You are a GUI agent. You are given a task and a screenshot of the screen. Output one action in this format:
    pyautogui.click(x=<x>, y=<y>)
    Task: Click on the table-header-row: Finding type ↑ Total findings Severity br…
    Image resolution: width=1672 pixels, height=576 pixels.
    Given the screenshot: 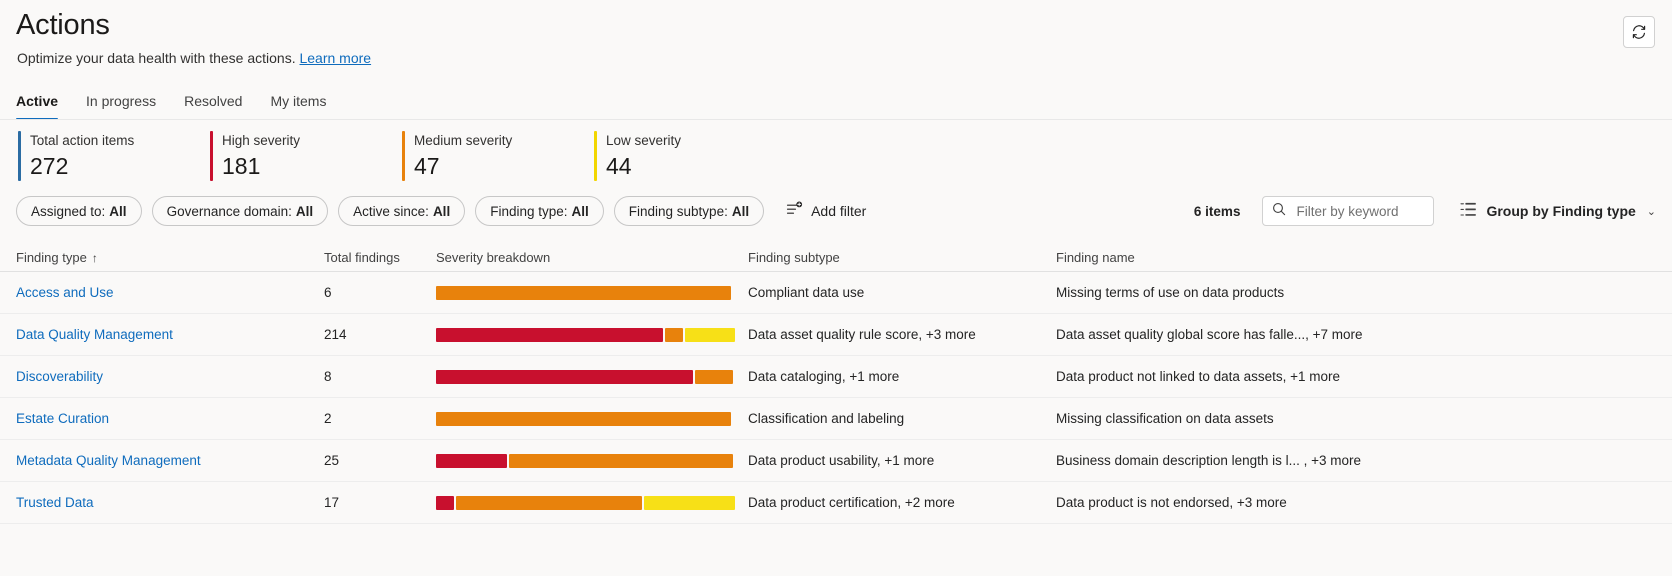 What is the action you would take?
    pyautogui.click(x=836, y=258)
    